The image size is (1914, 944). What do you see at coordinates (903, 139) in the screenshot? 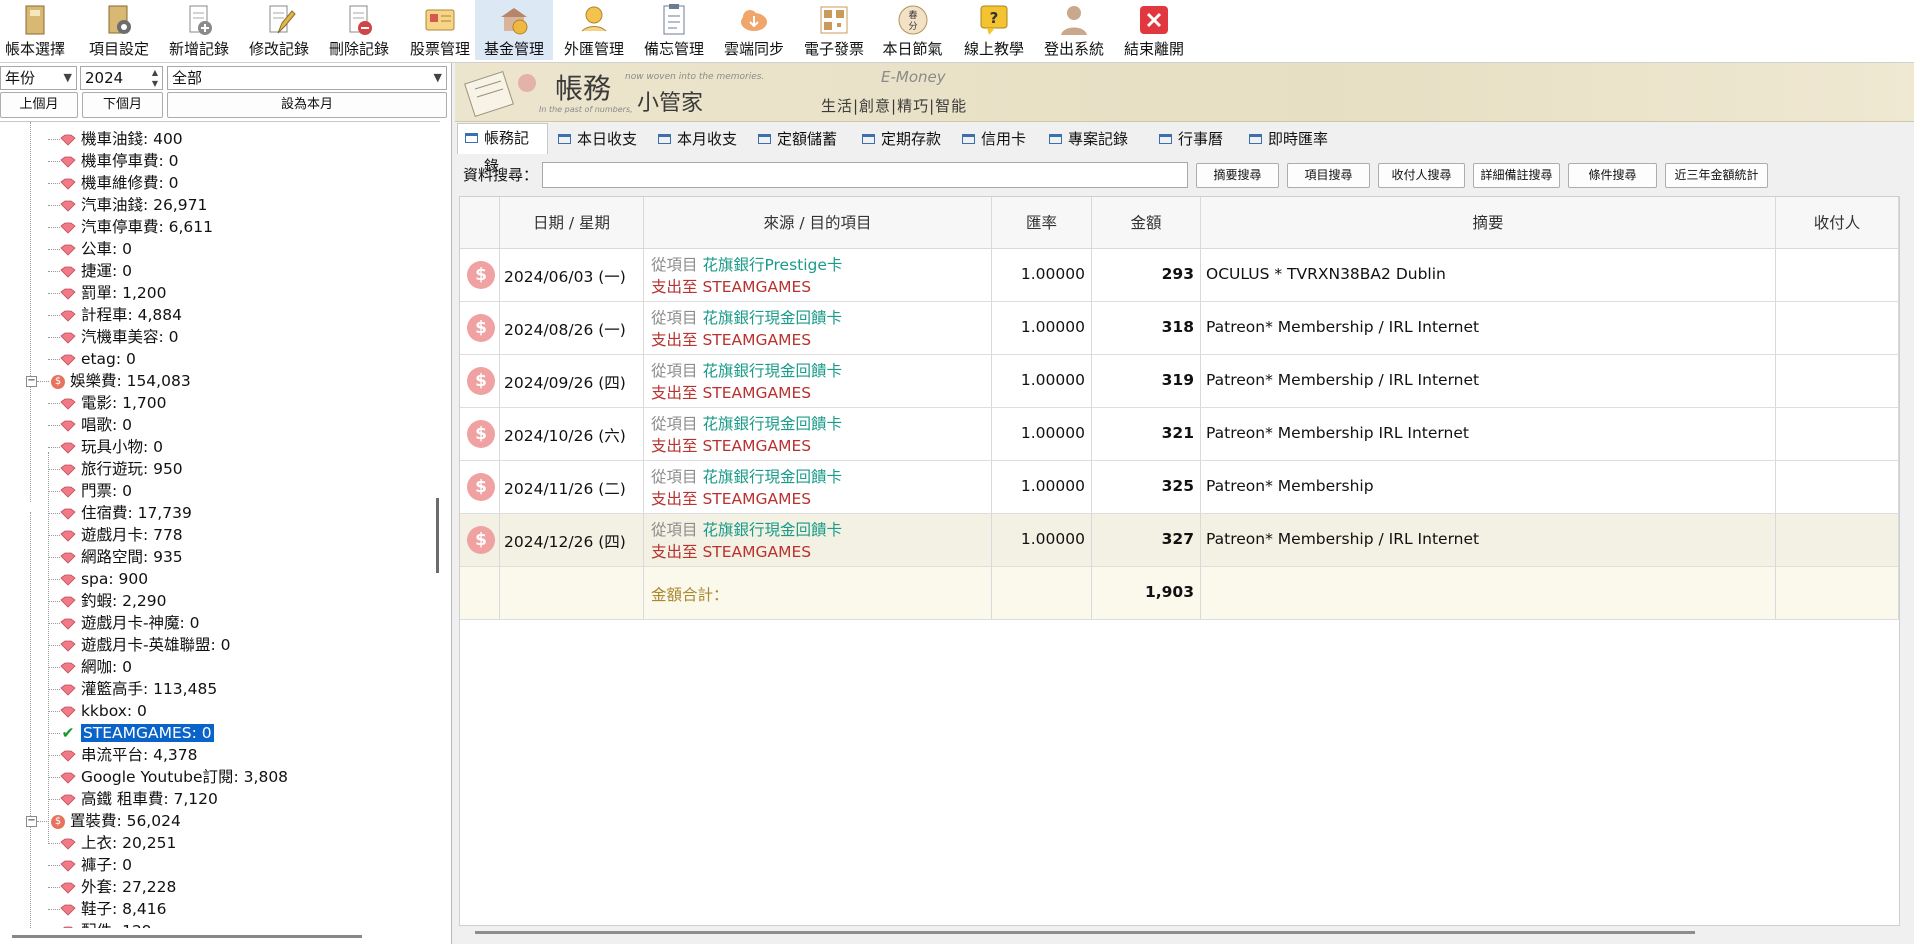
I see `tab-5: 定期存款` at bounding box center [903, 139].